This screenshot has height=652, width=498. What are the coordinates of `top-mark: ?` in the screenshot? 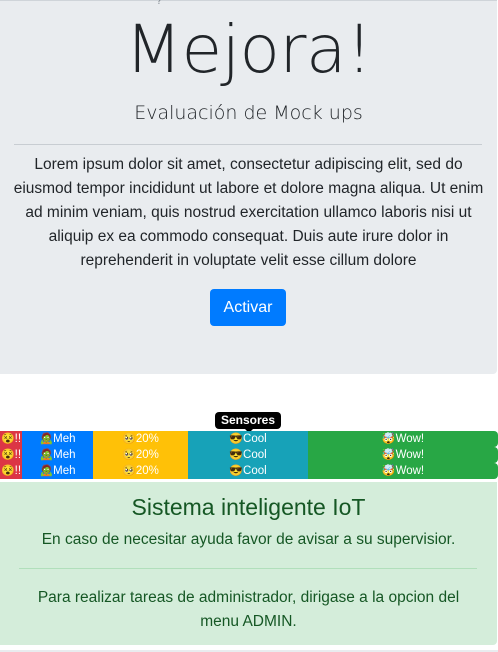 It's located at (159, 3).